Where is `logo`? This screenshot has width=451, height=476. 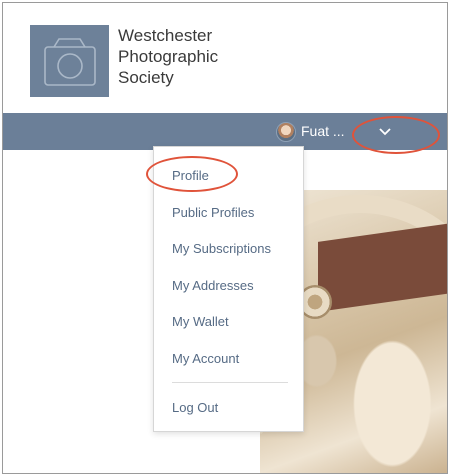 logo is located at coordinates (69, 61).